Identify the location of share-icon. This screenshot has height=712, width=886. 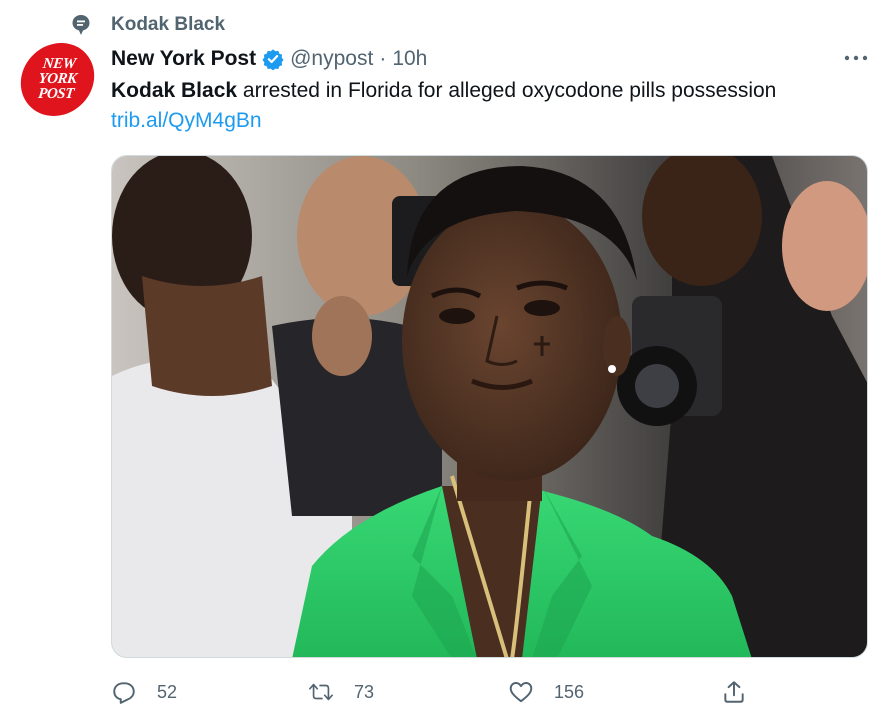
(734, 692).